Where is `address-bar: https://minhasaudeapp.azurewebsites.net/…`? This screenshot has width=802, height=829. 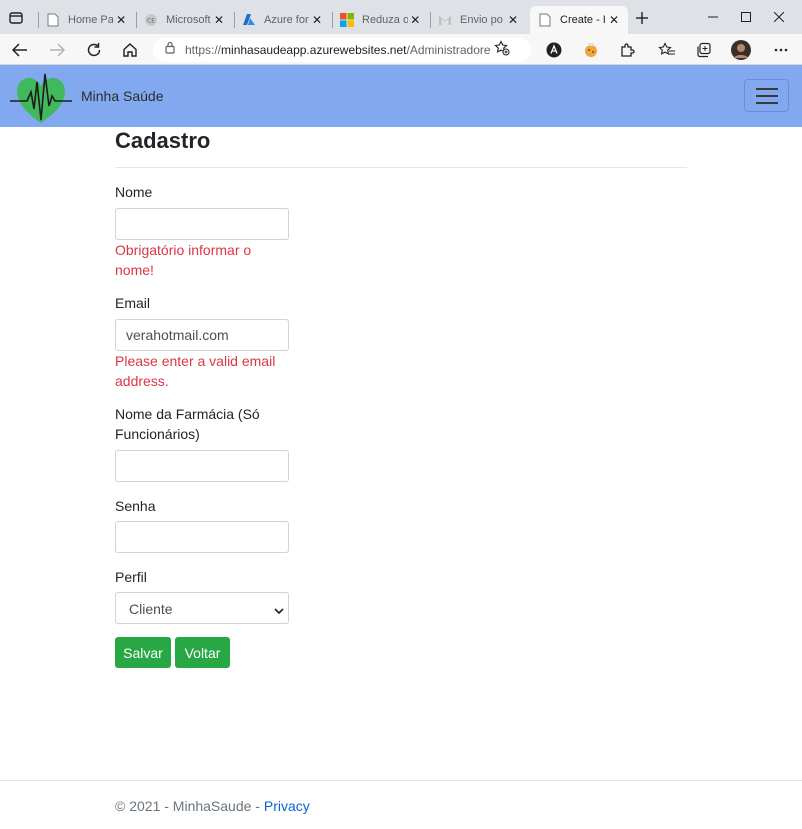 address-bar: https://minhasaudeapp.azurewebsites.net/… is located at coordinates (342, 50).